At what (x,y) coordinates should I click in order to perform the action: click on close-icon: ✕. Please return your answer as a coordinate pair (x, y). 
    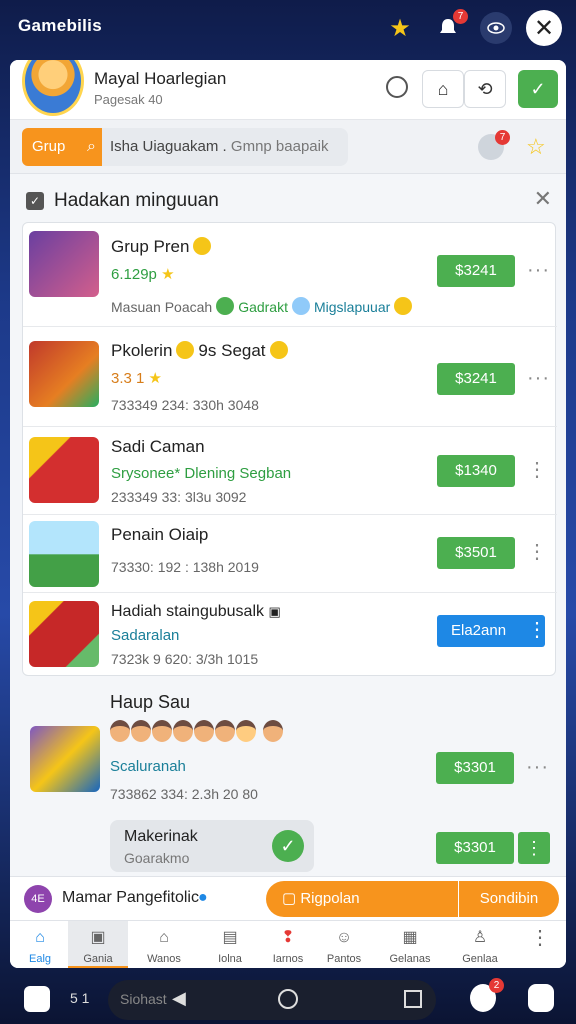
    Looking at the image, I should click on (544, 28).